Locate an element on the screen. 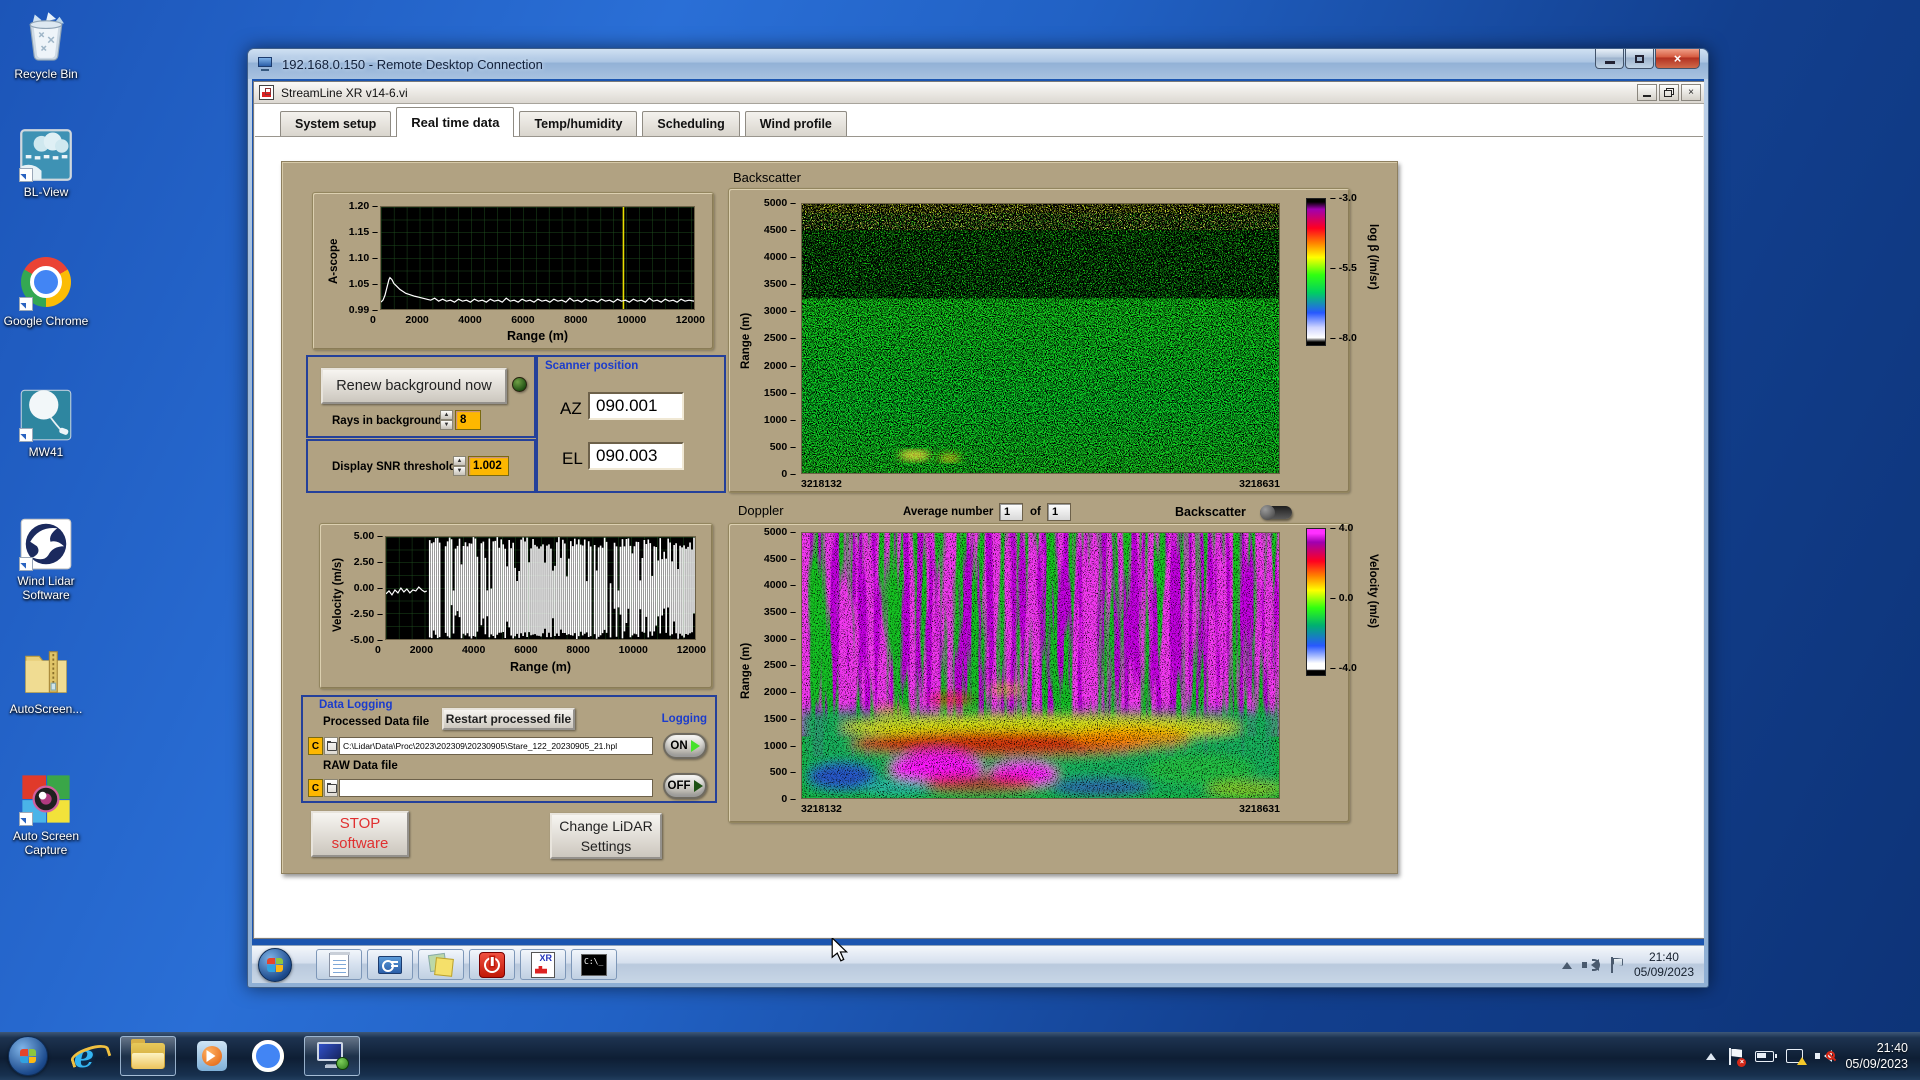  display-settings-icon is located at coordinates (390, 964).